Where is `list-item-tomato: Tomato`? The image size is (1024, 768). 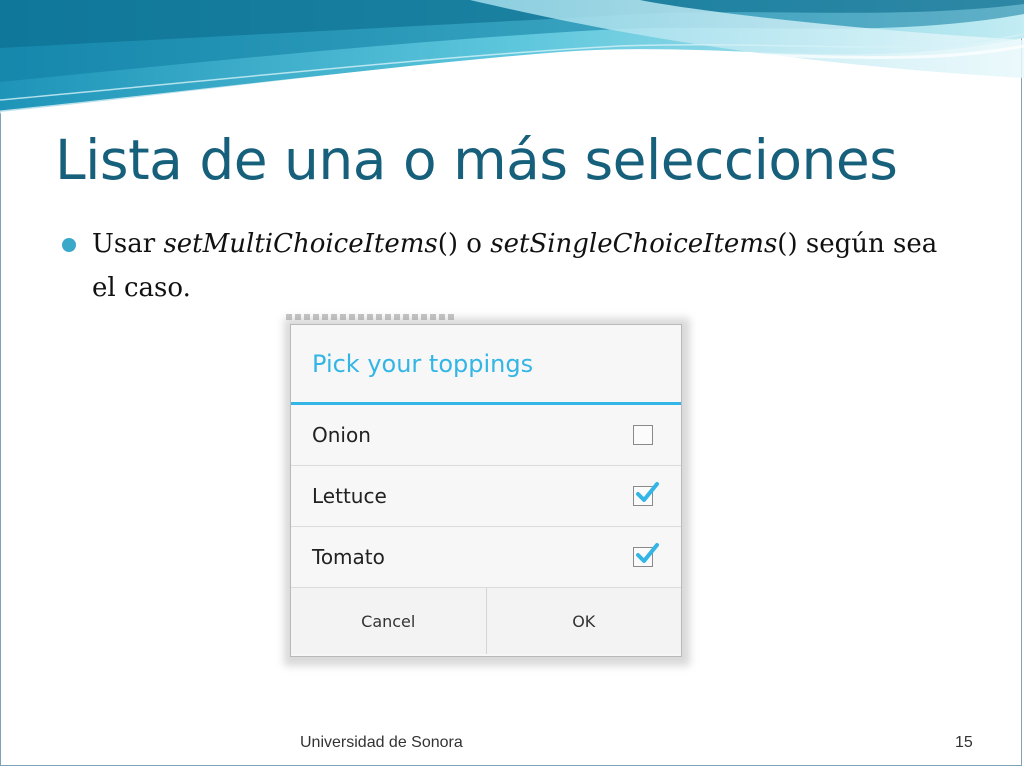
list-item-tomato: Tomato is located at coordinates (486, 557).